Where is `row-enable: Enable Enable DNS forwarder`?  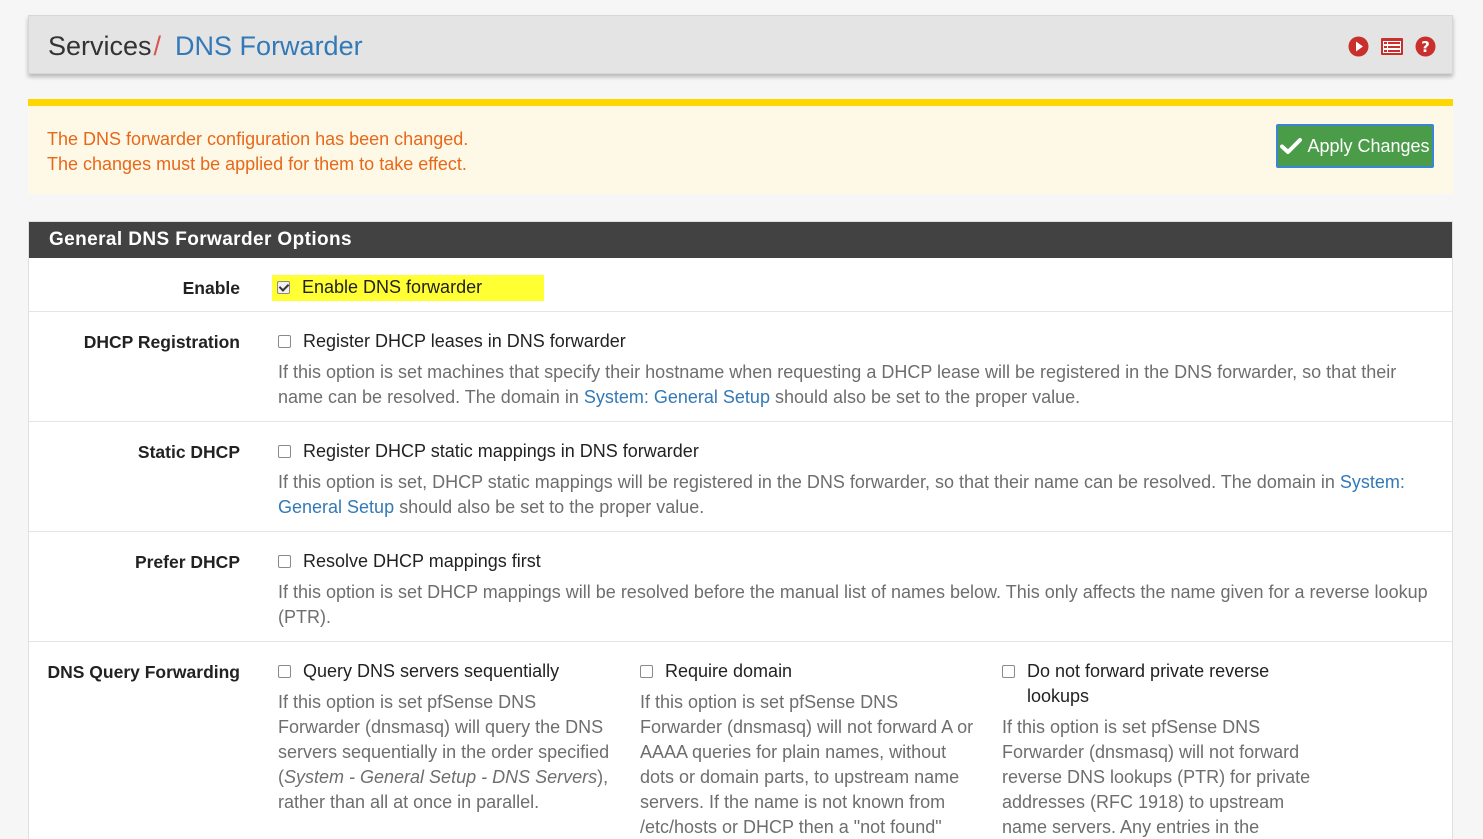
row-enable: Enable Enable DNS forwarder is located at coordinates (740, 284).